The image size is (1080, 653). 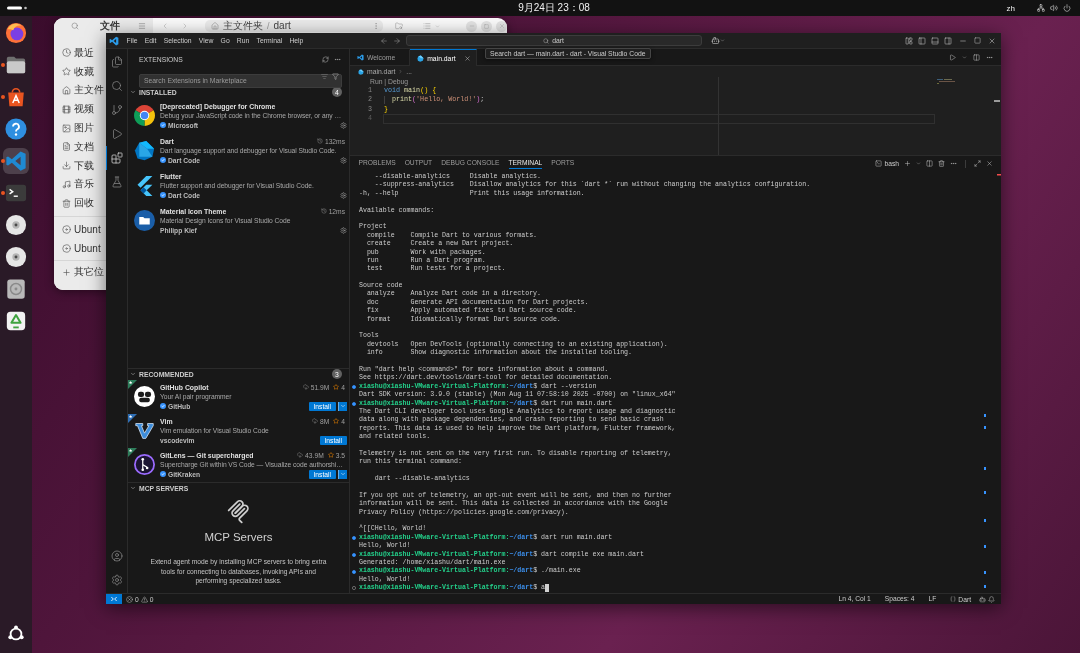 I want to click on sidebar-item: 收藏, so click(x=78, y=72).